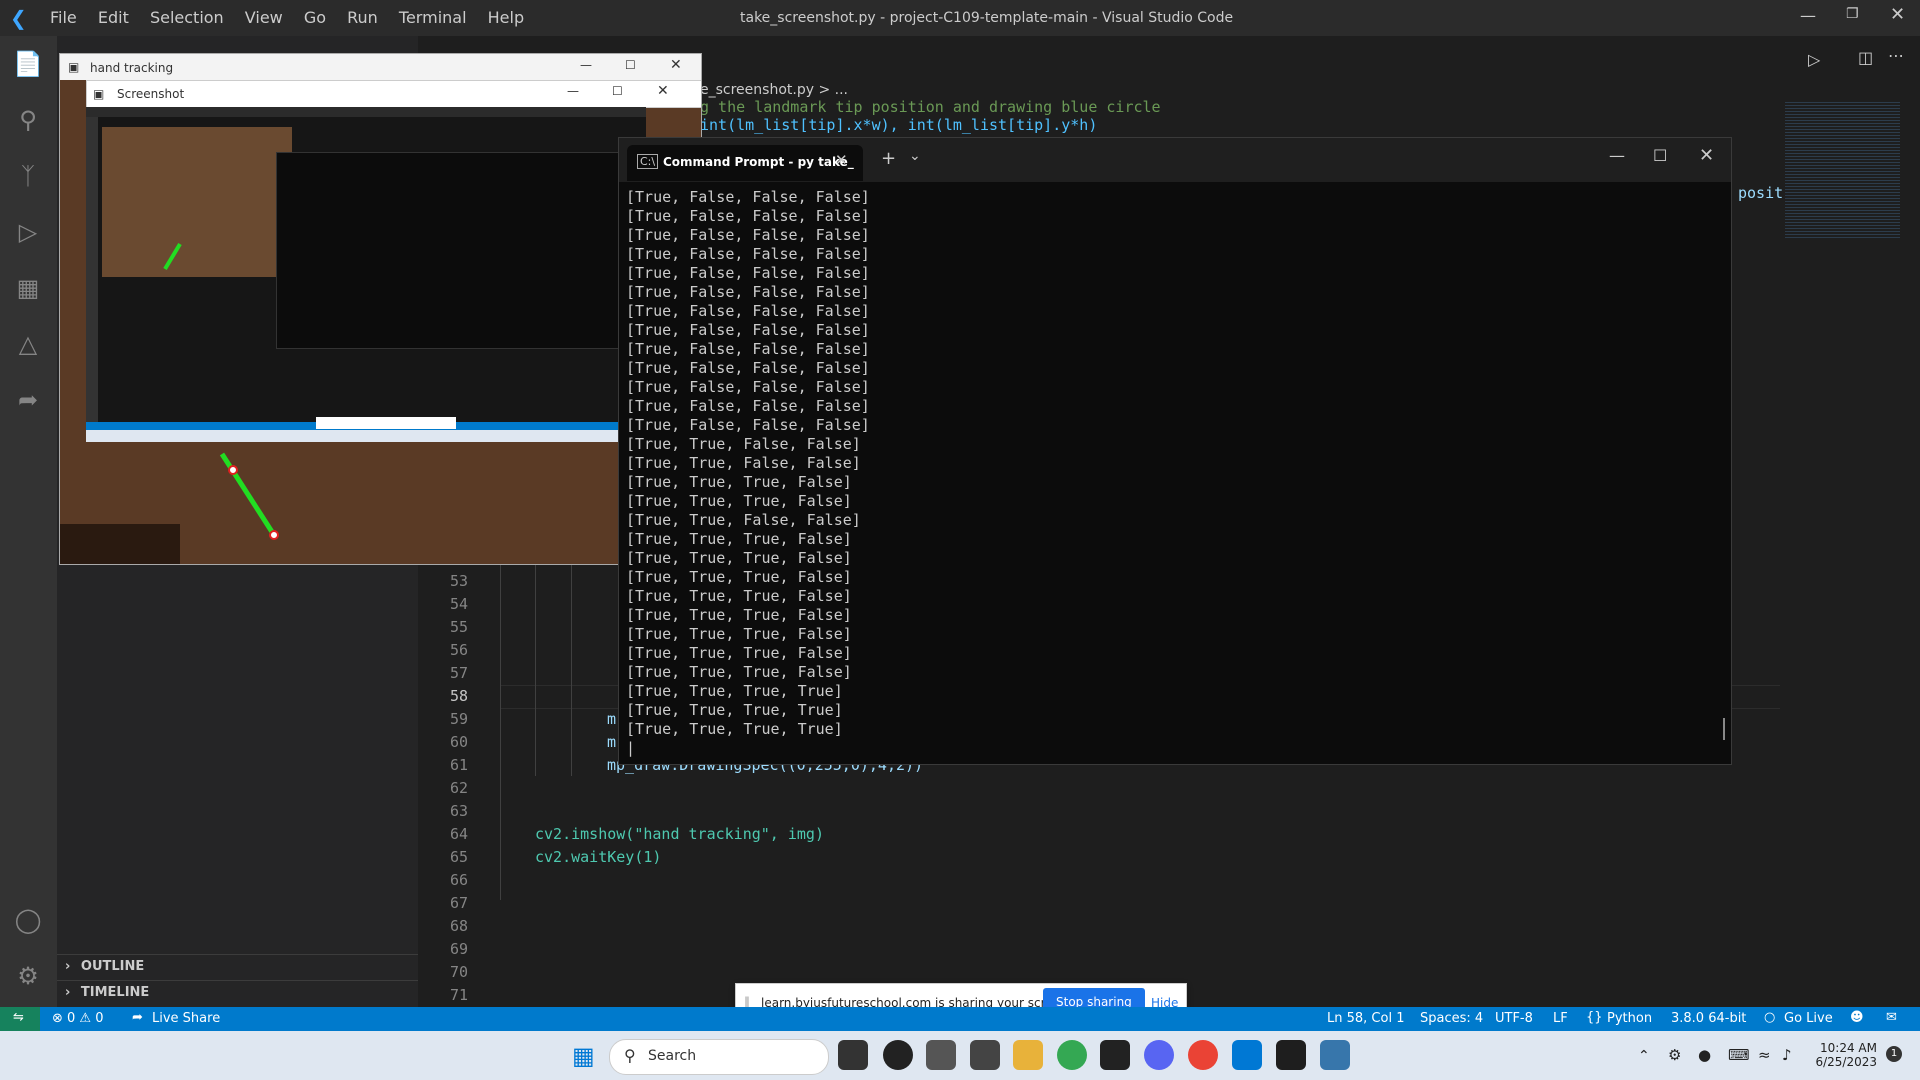 The width and height of the screenshot is (1920, 1080). Describe the element at coordinates (458, 995) in the screenshot. I see `line-number: 71` at that location.